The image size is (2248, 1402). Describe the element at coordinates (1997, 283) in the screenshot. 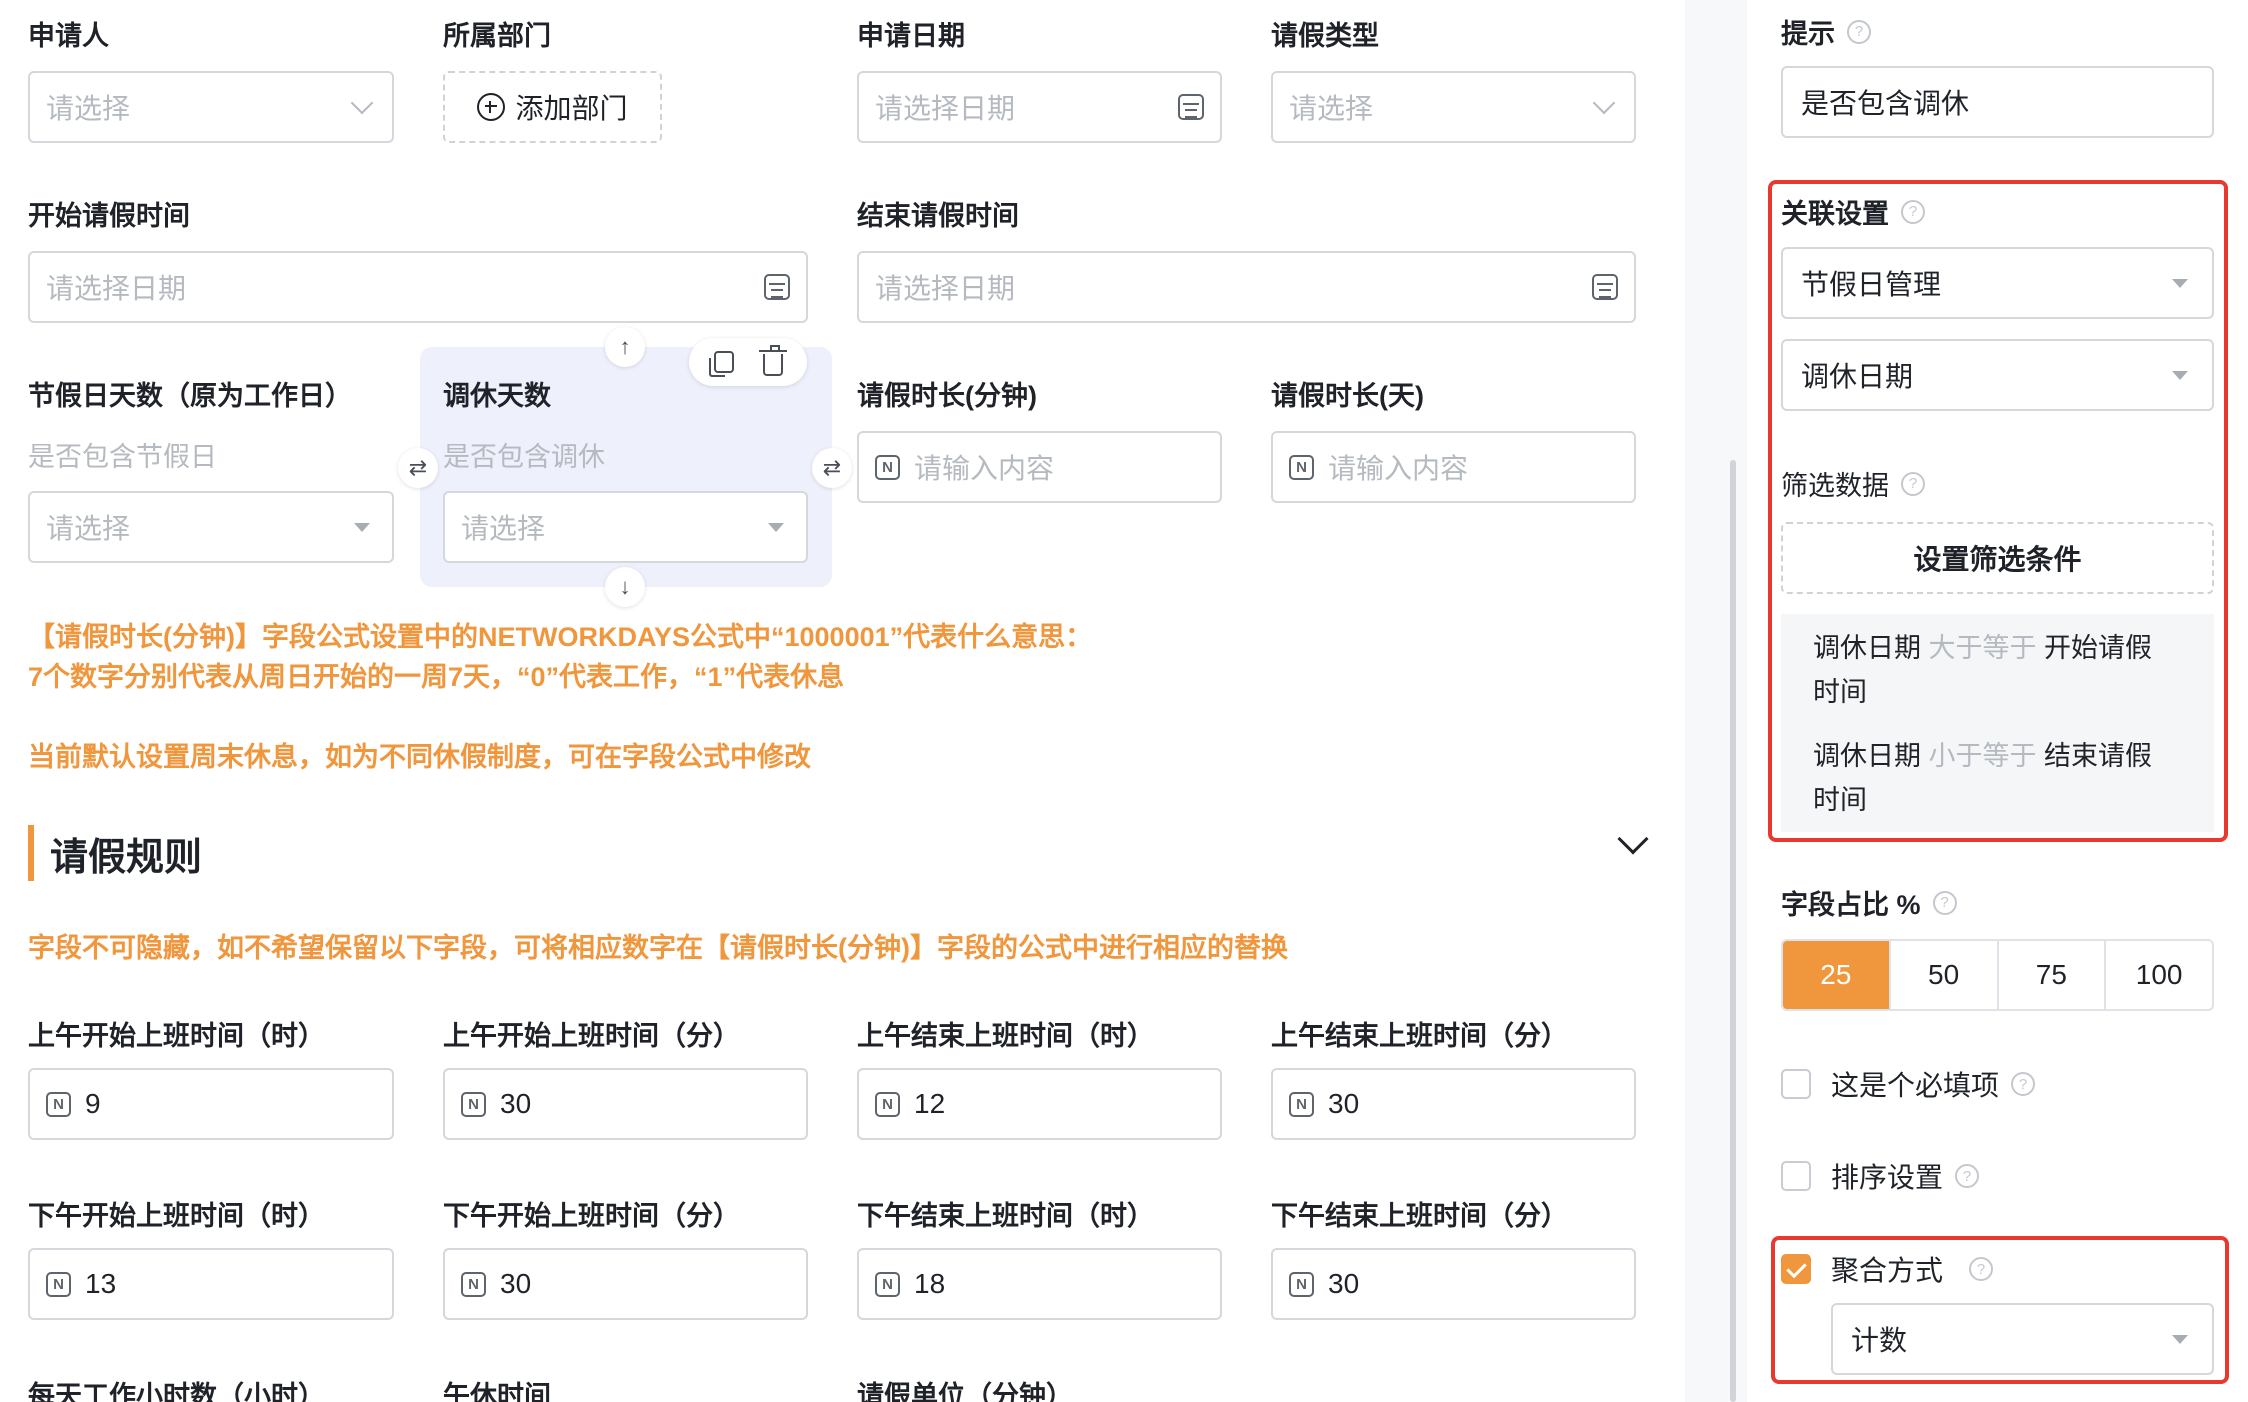

I see `link-source-select: 节假日管理` at that location.